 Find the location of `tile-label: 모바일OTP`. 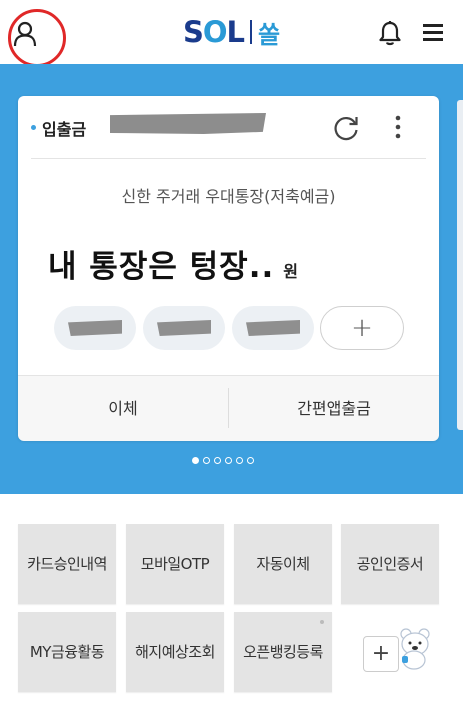

tile-label: 모바일OTP is located at coordinates (175, 564).